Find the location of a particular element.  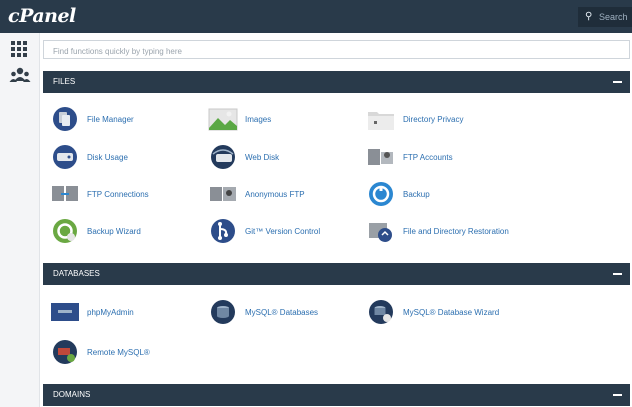

item-label: Disk Usage is located at coordinates (107, 157).